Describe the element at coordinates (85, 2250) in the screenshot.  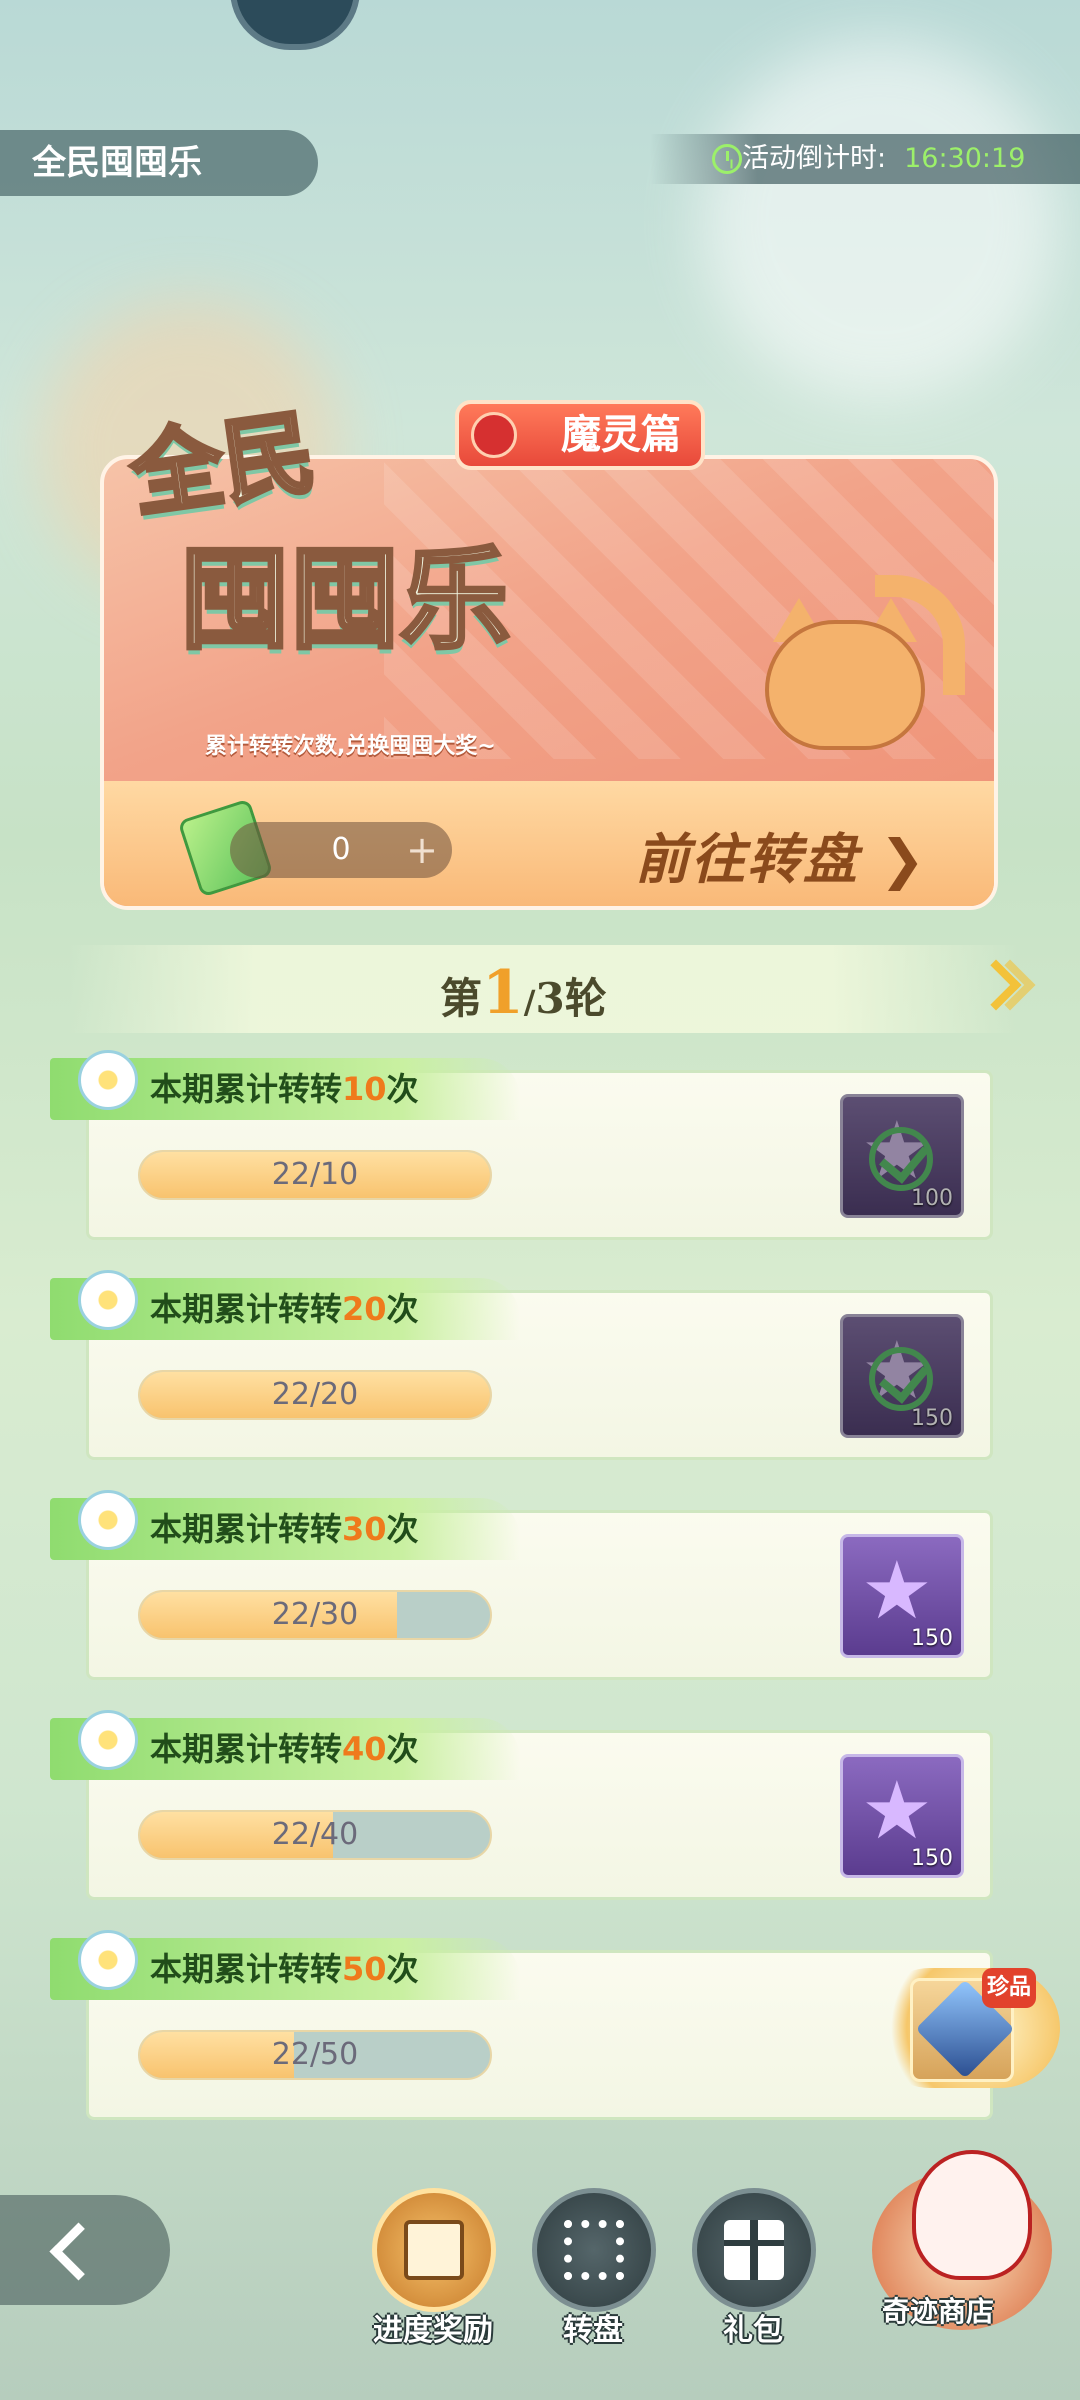
I see `back-button` at that location.